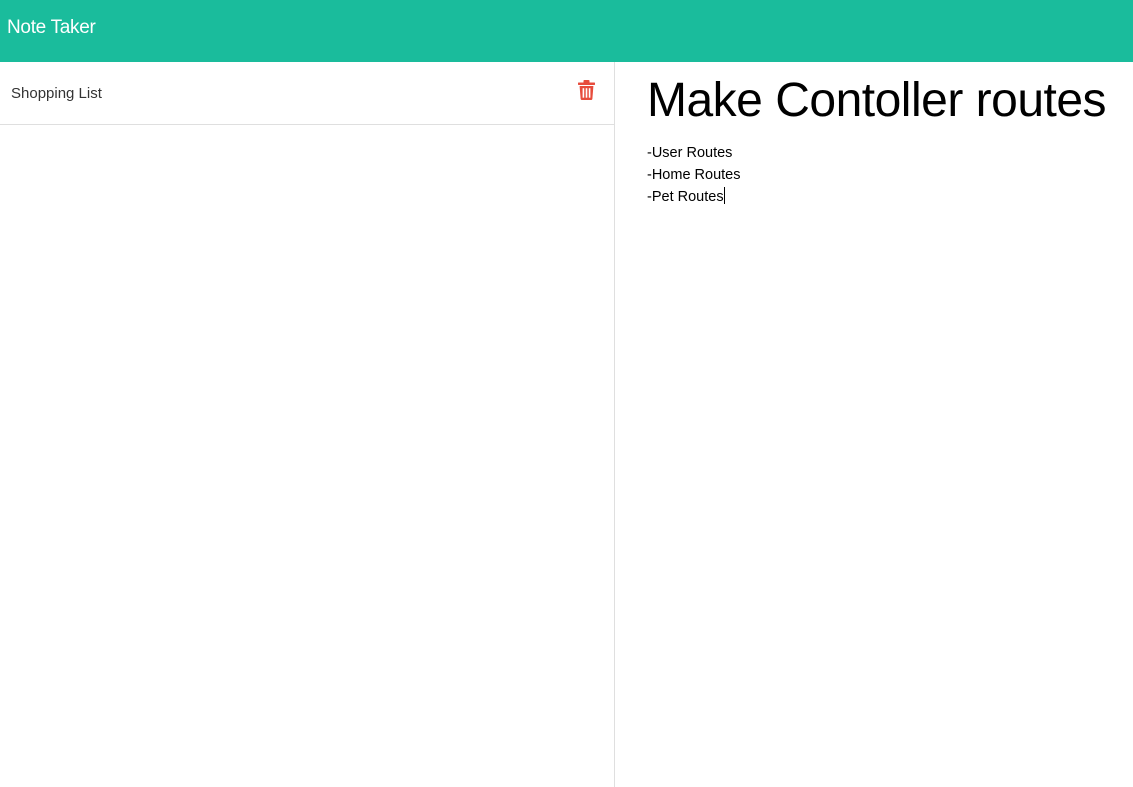 Image resolution: width=1133 pixels, height=787 pixels. Describe the element at coordinates (56, 93) in the screenshot. I see `note-item-title: Shopping List` at that location.